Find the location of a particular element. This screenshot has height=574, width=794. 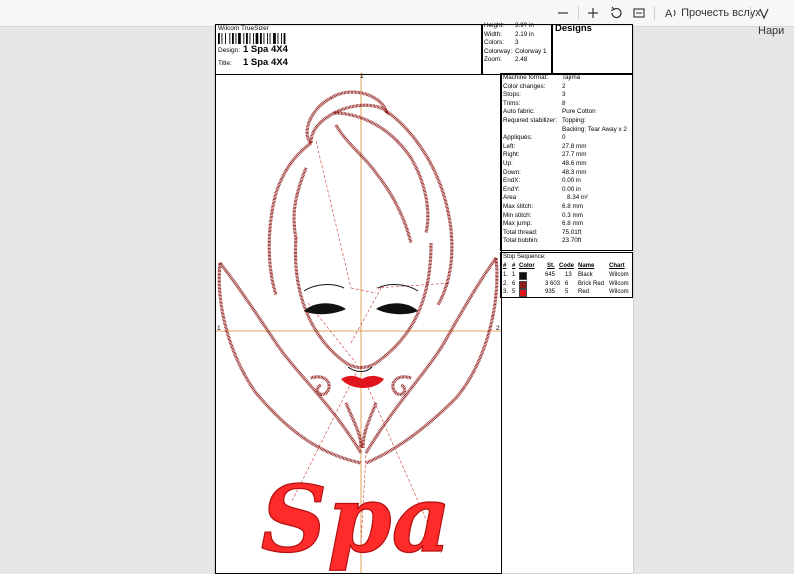

color-swatch is located at coordinates (523, 293).